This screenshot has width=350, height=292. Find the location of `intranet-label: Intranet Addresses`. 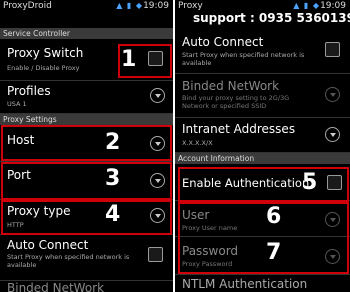

intranet-label: Intranet Addresses is located at coordinates (239, 129).